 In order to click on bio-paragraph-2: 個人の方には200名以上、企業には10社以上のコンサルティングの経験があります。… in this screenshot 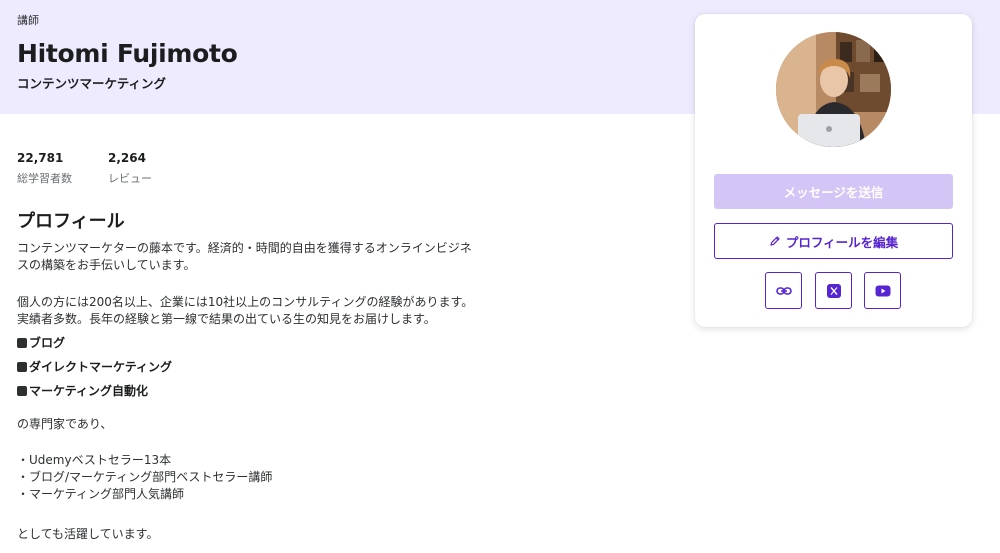, I will do `click(245, 310)`.